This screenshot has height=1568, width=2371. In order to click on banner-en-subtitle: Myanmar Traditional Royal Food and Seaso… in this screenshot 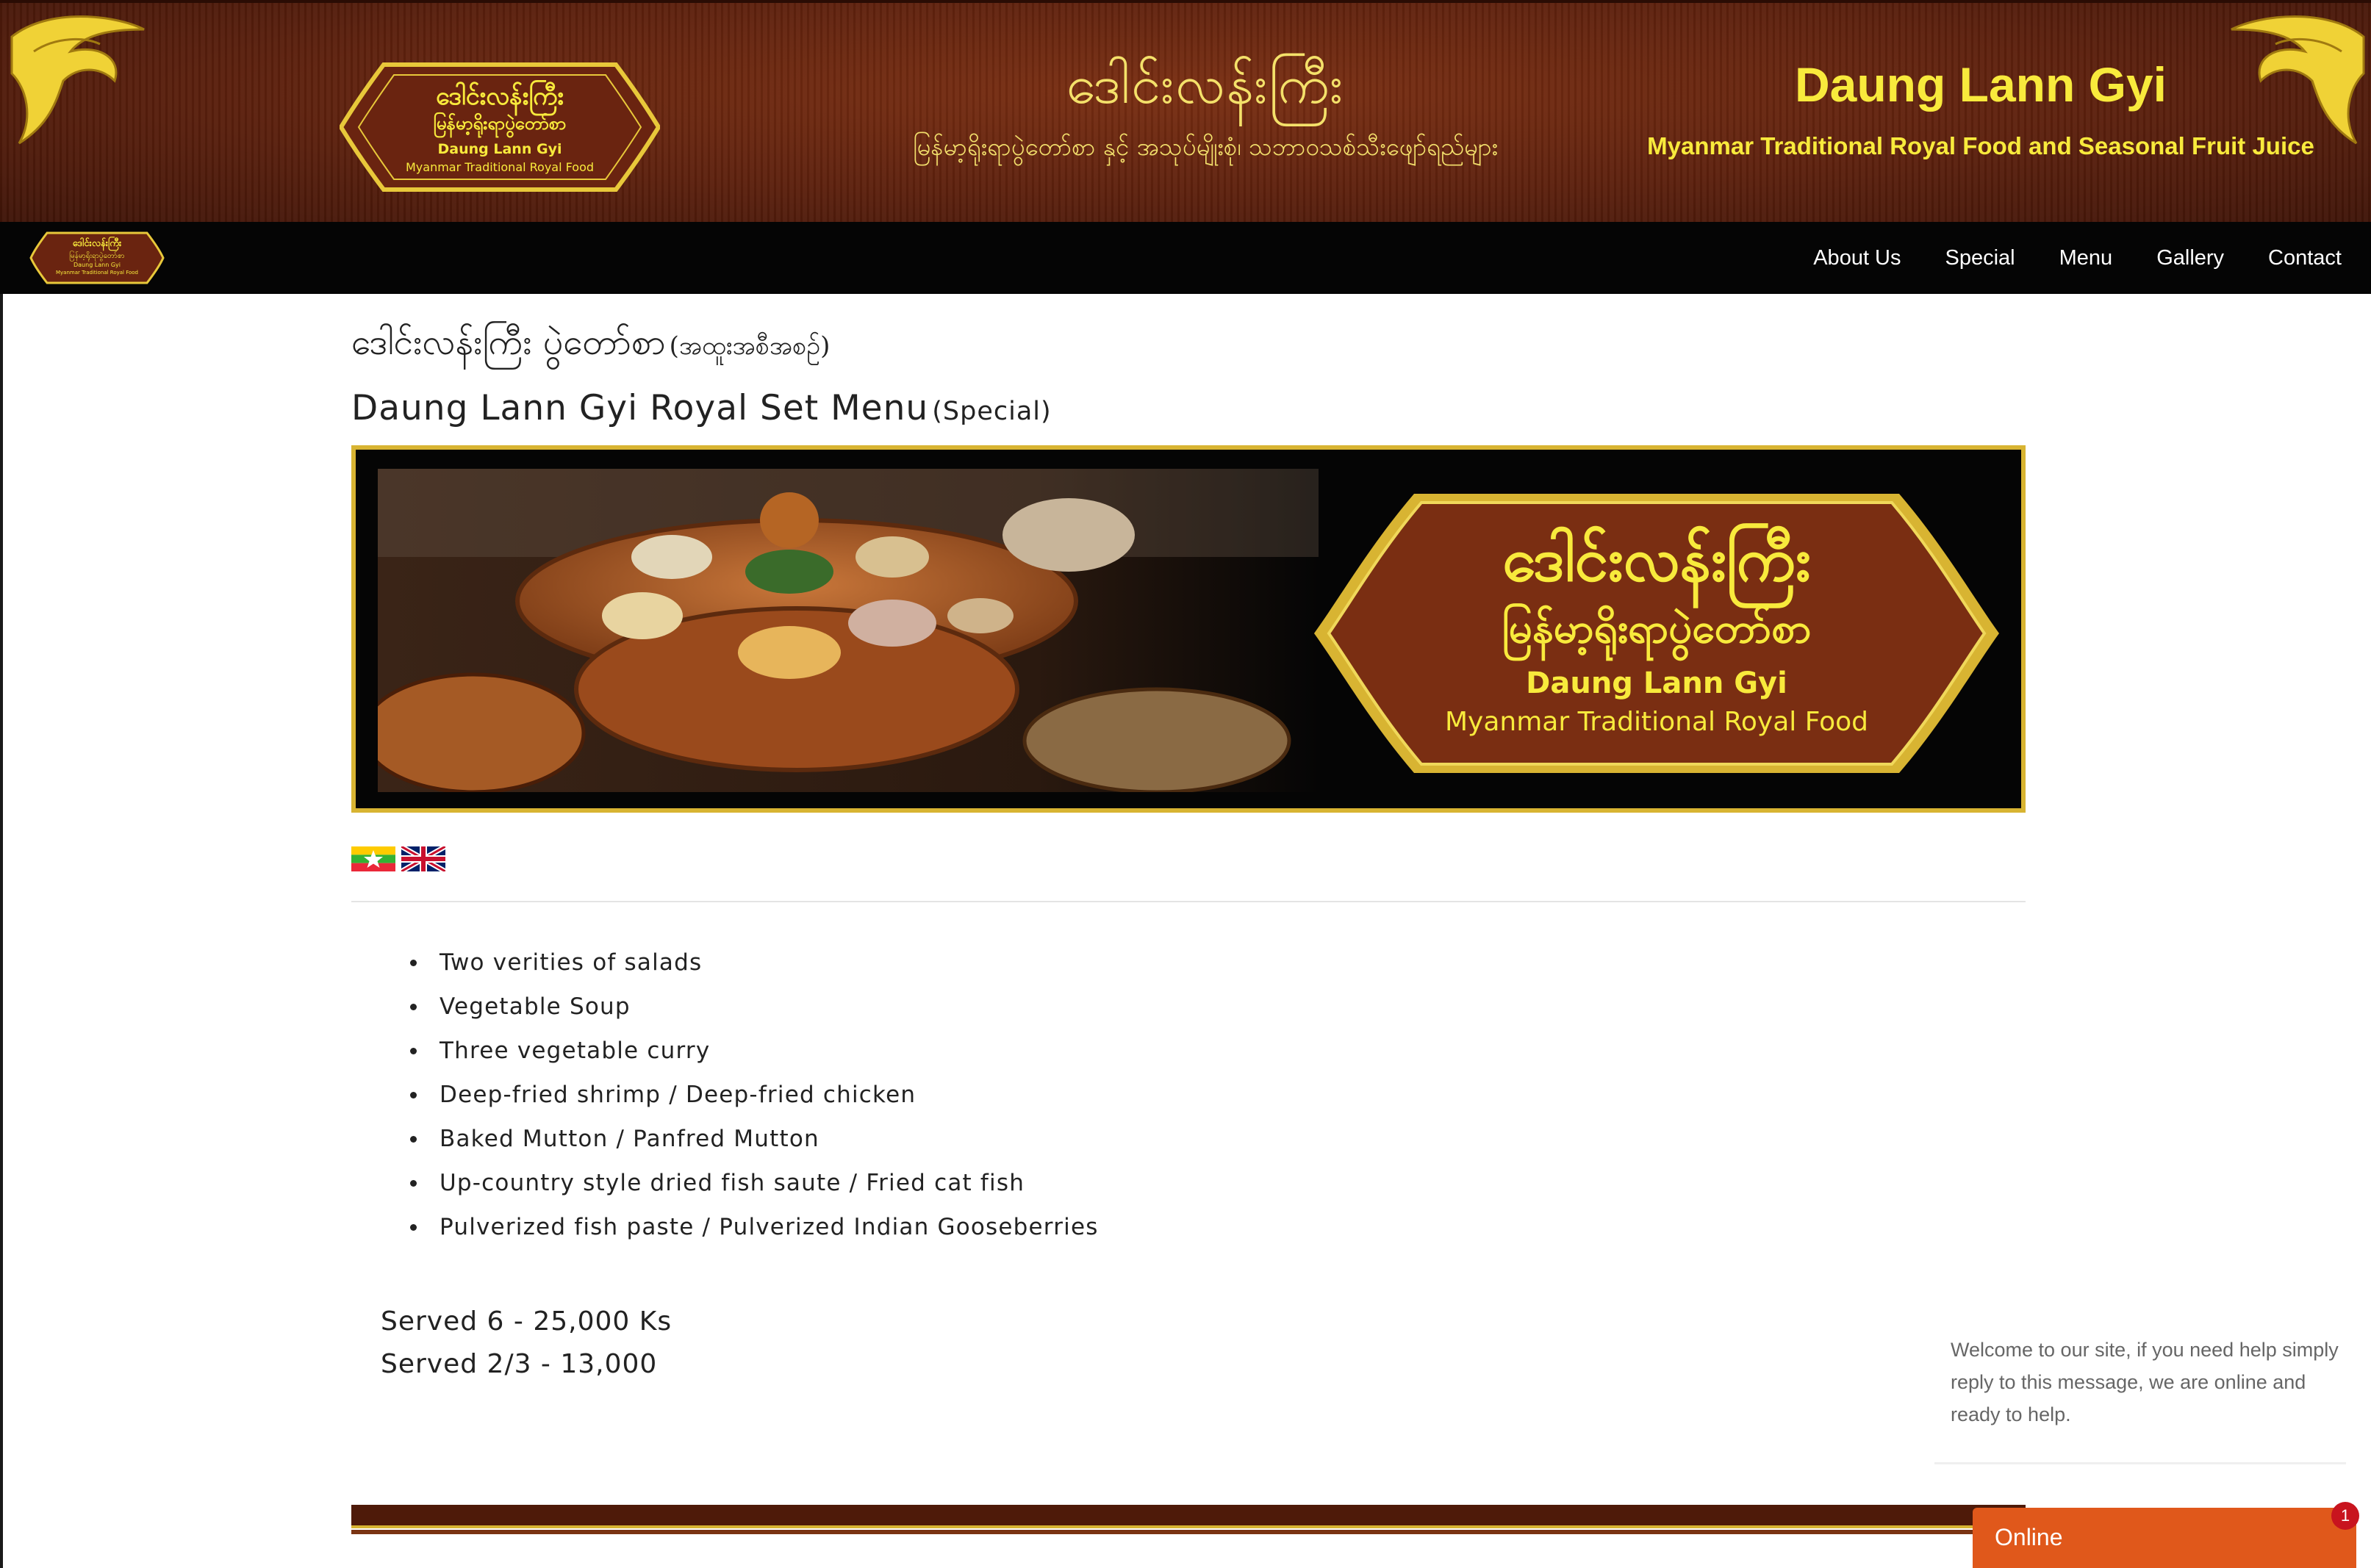, I will do `click(1980, 145)`.